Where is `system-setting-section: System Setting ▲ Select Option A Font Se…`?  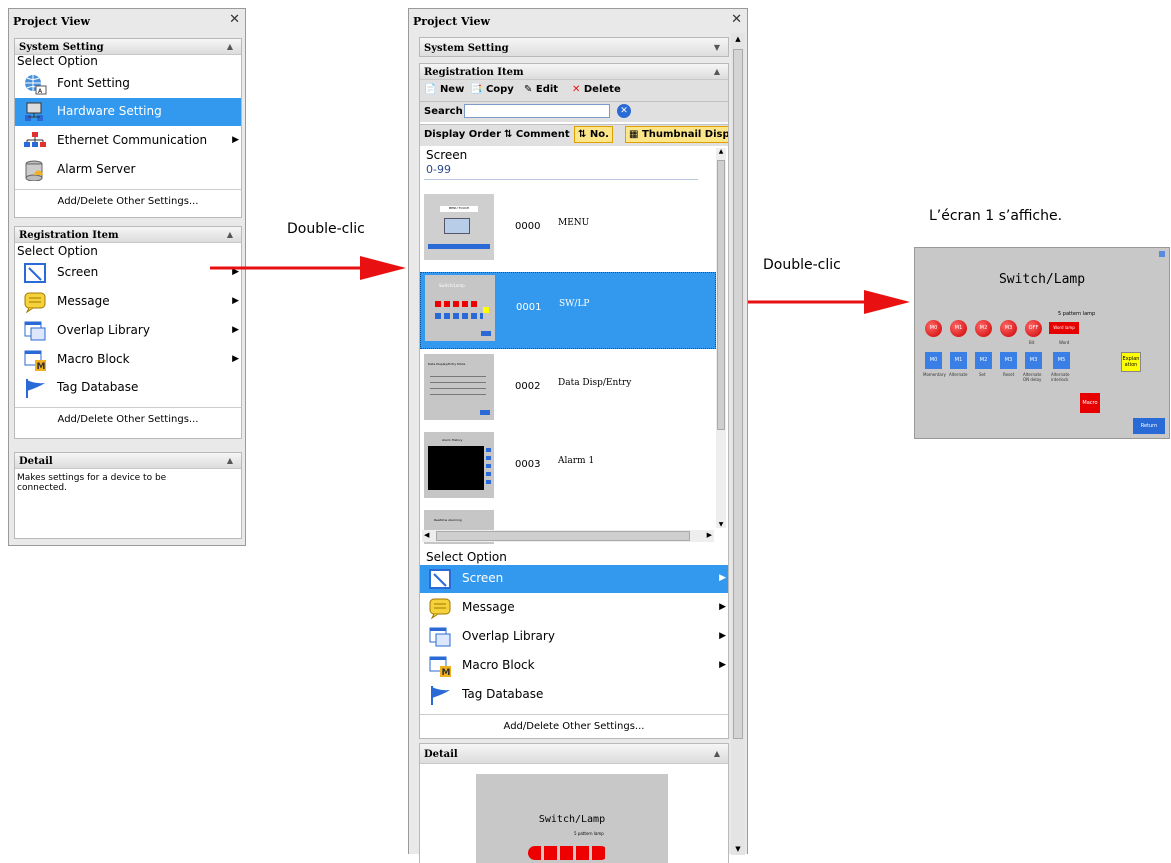 system-setting-section: System Setting ▲ Select Option A Font Se… is located at coordinates (128, 128).